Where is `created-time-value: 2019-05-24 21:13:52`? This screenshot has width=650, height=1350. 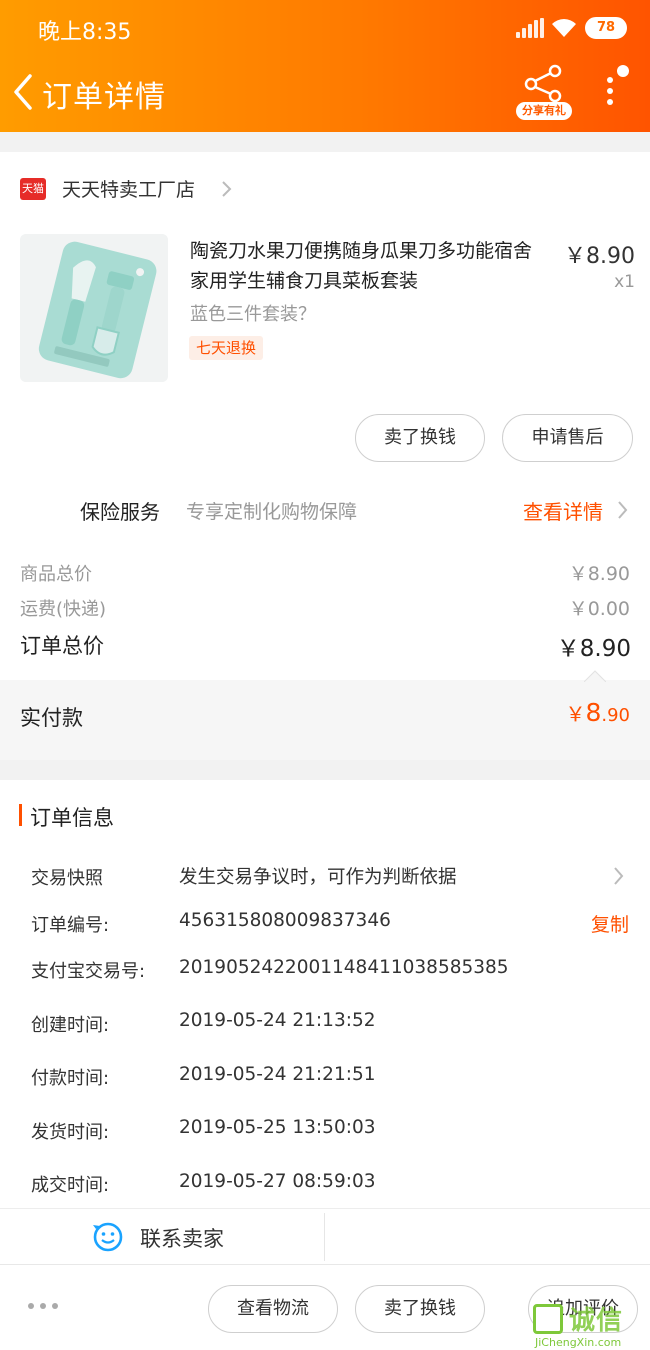
created-time-value: 2019-05-24 21:13:52 is located at coordinates (277, 1020).